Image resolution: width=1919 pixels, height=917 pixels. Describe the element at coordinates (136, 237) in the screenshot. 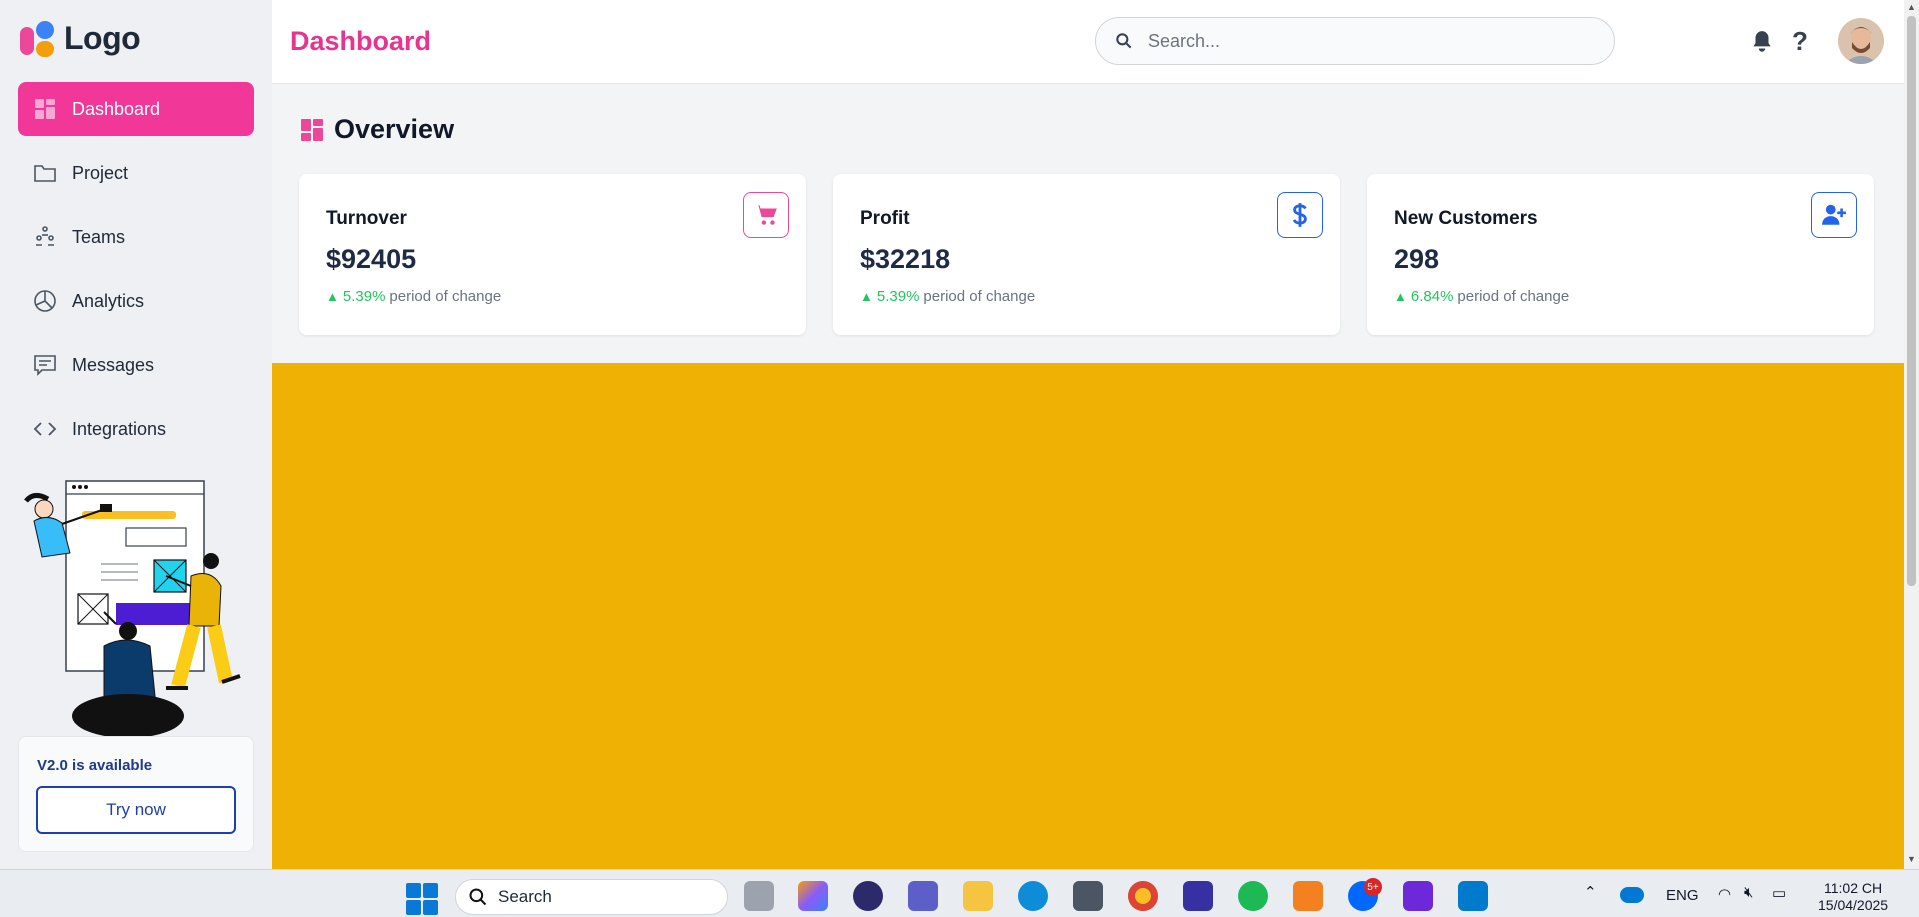

I see `sidebar-item-teams: Teams` at that location.